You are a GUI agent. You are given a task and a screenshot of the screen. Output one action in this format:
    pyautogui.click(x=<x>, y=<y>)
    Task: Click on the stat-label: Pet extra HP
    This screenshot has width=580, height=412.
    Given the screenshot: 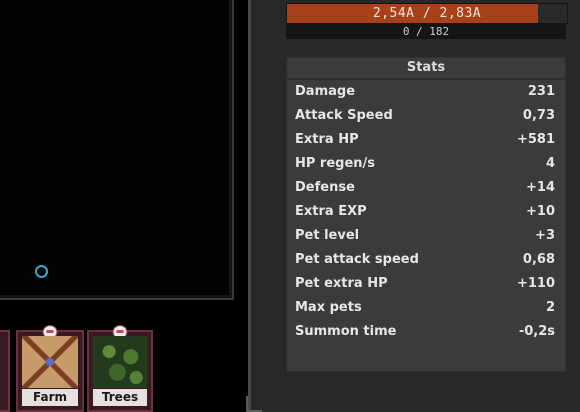 What is the action you would take?
    pyautogui.click(x=341, y=283)
    